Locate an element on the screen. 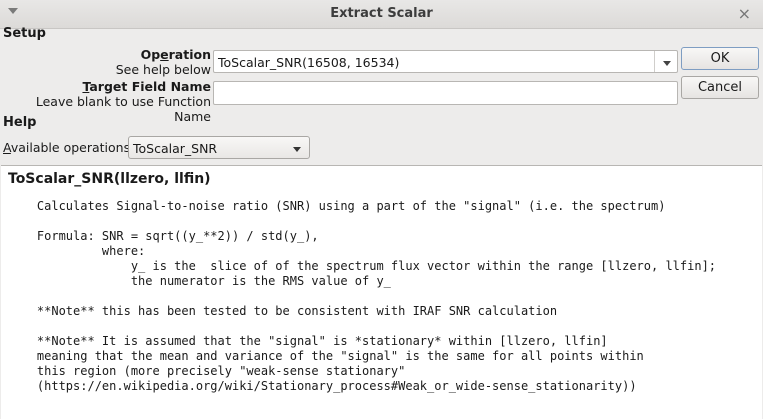 The image size is (763, 419). ok-button: OK is located at coordinates (720, 58).